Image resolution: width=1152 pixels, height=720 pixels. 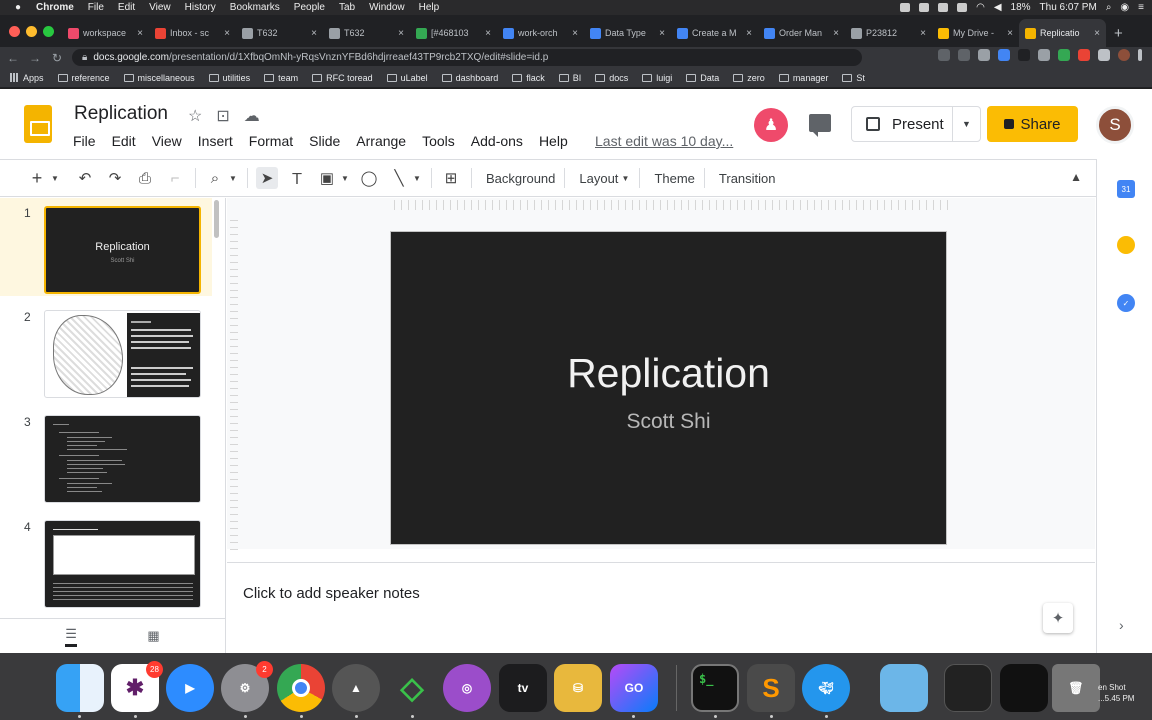 What do you see at coordinates (215, 178) in the screenshot?
I see `zoom-icon: ⌕` at bounding box center [215, 178].